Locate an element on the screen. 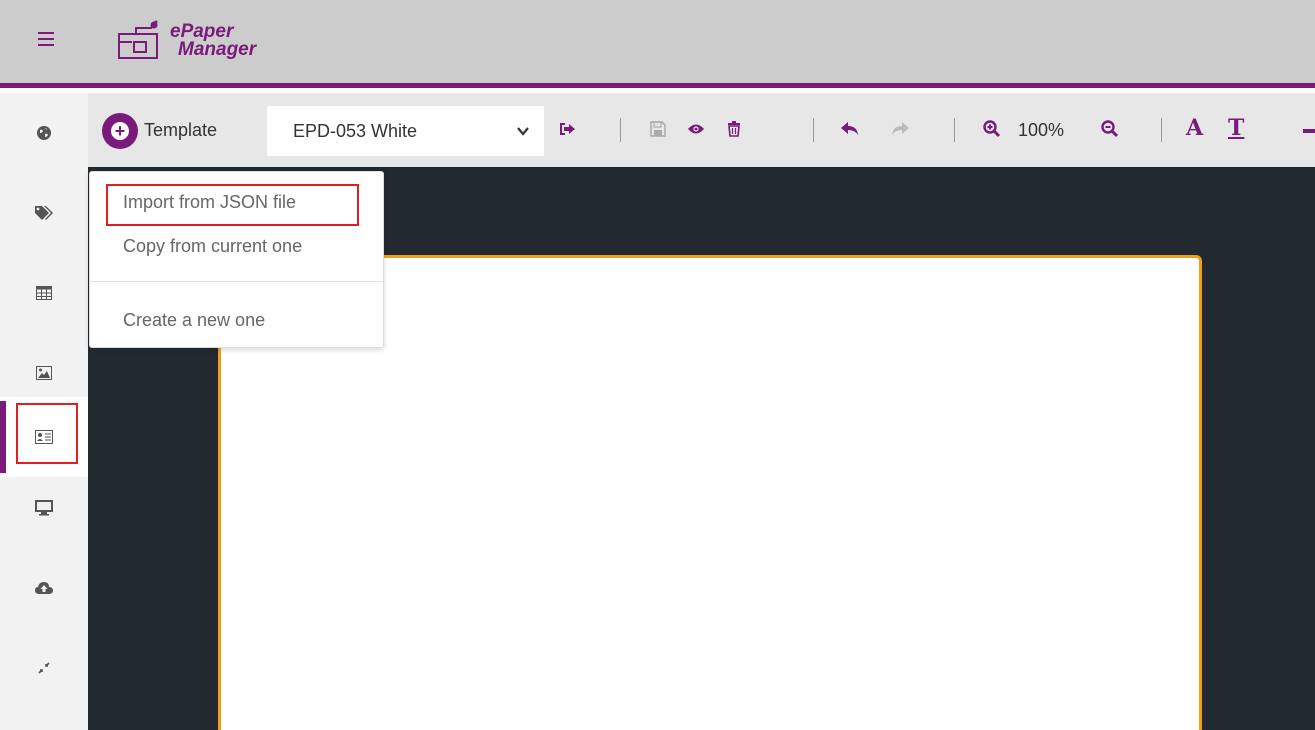 This screenshot has height=730, width=1315. apply-template-button is located at coordinates (568, 129).